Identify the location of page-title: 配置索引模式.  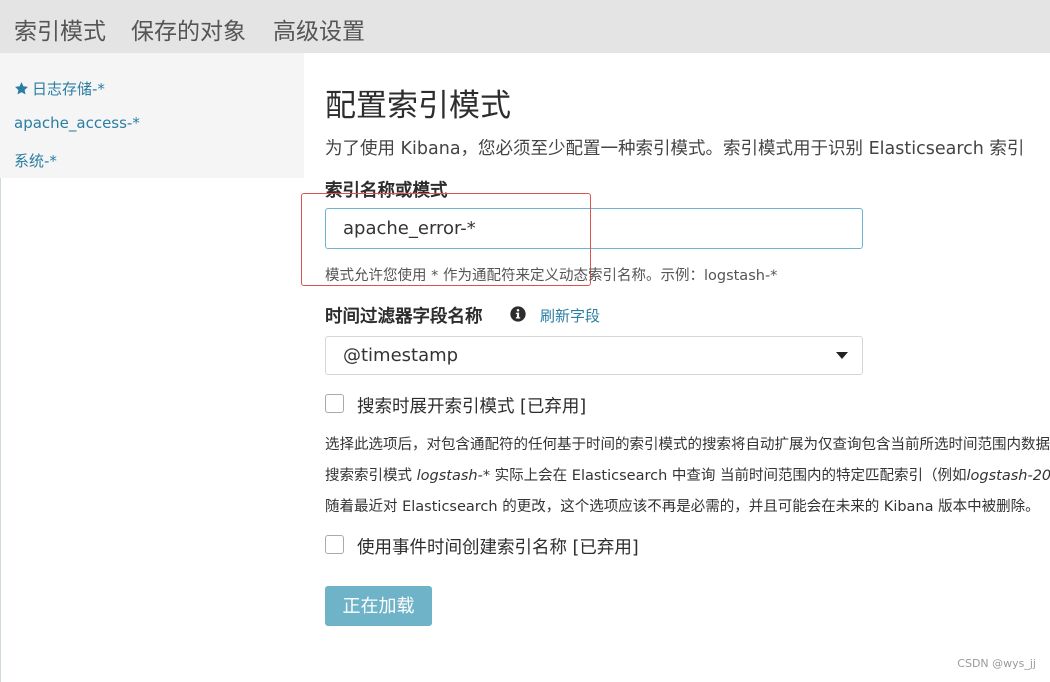
(418, 106).